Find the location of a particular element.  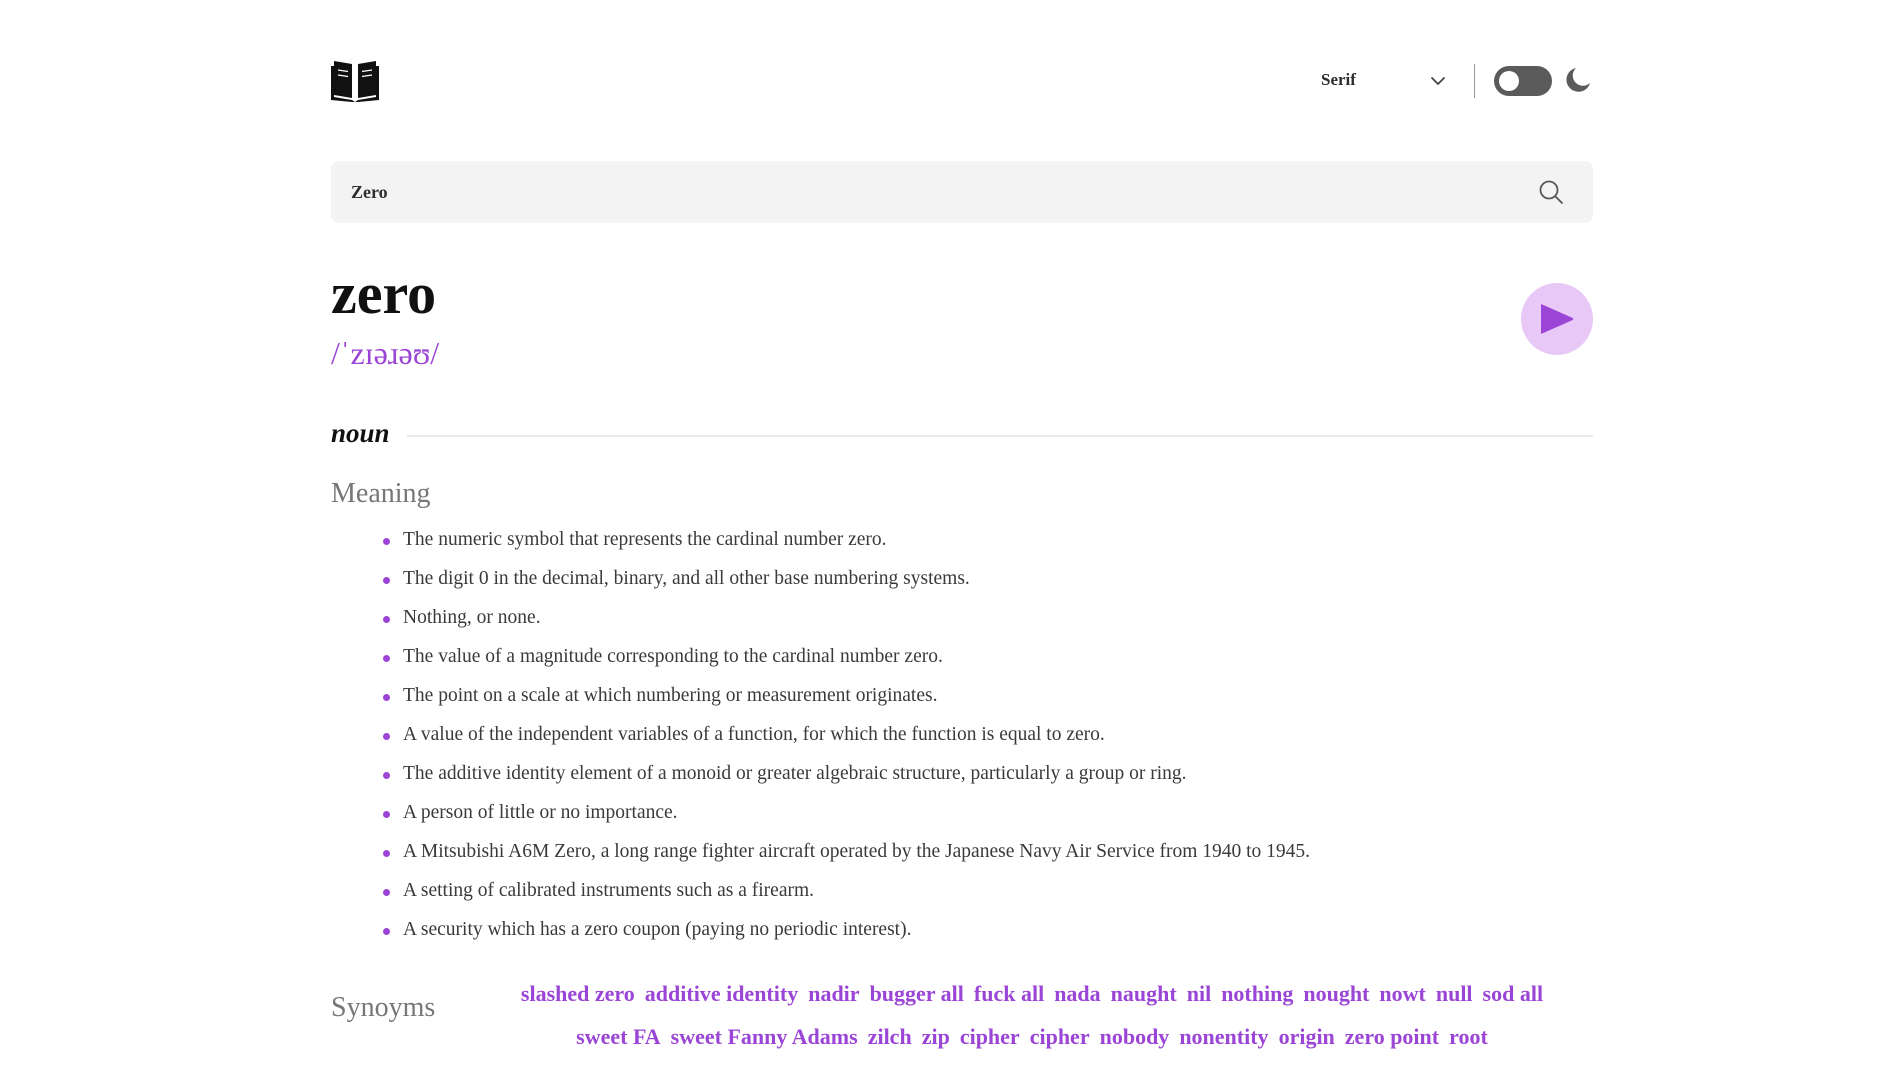

synonym-link: bugger all is located at coordinates (917, 994).